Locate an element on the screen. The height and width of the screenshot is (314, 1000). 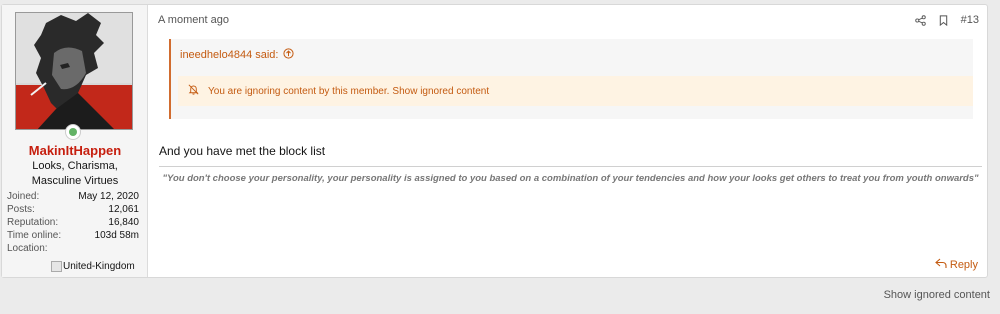
quote-author: ineedhelo4844 said: is located at coordinates (229, 55).